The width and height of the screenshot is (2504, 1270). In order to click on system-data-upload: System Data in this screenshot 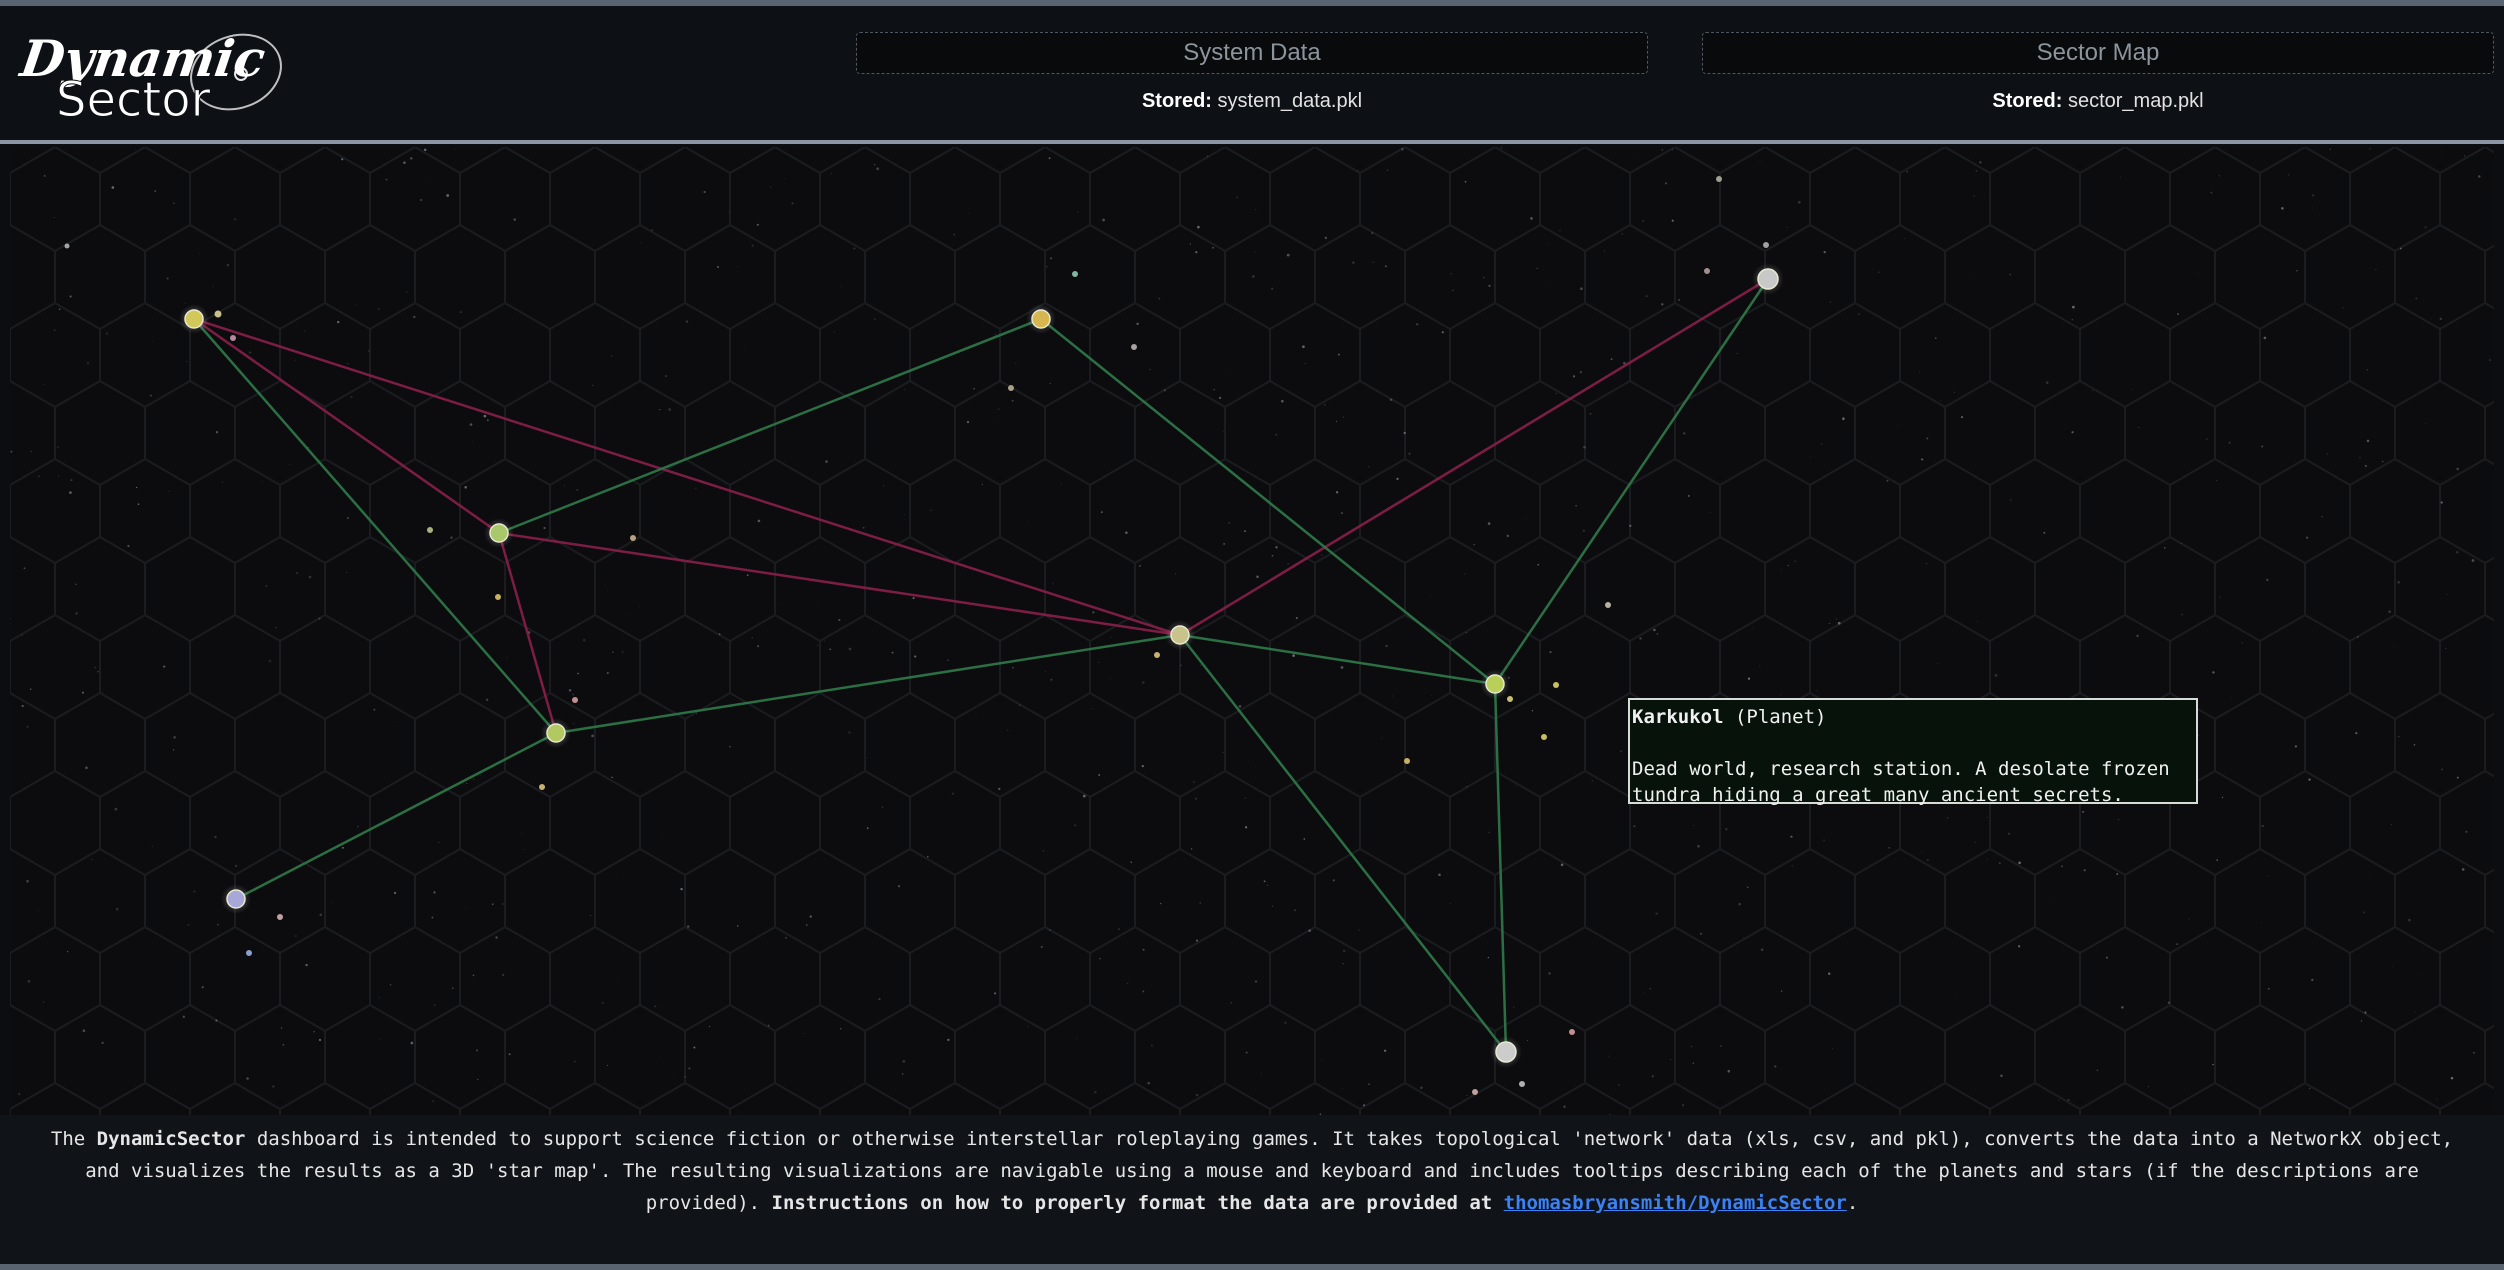, I will do `click(1252, 53)`.